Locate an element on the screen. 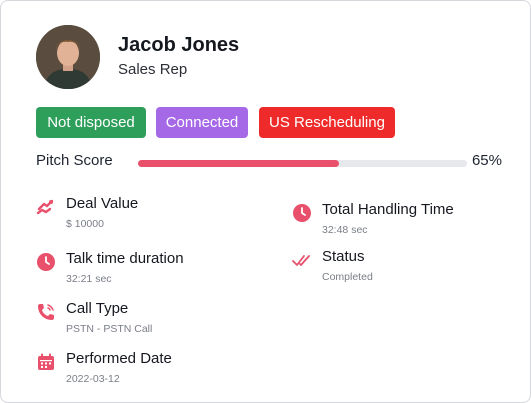  pitch-score-bar is located at coordinates (302, 163).